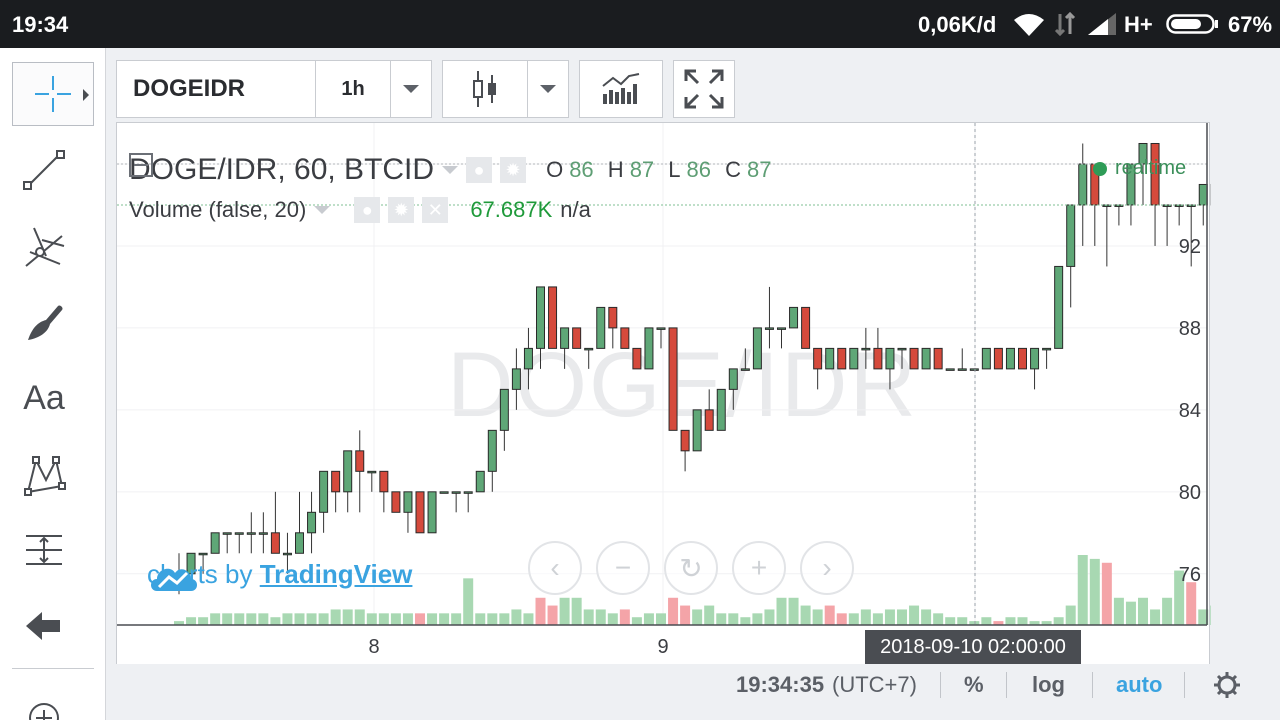 This screenshot has width=1280, height=720. What do you see at coordinates (44, 398) in the screenshot?
I see `text-tool: Aa` at bounding box center [44, 398].